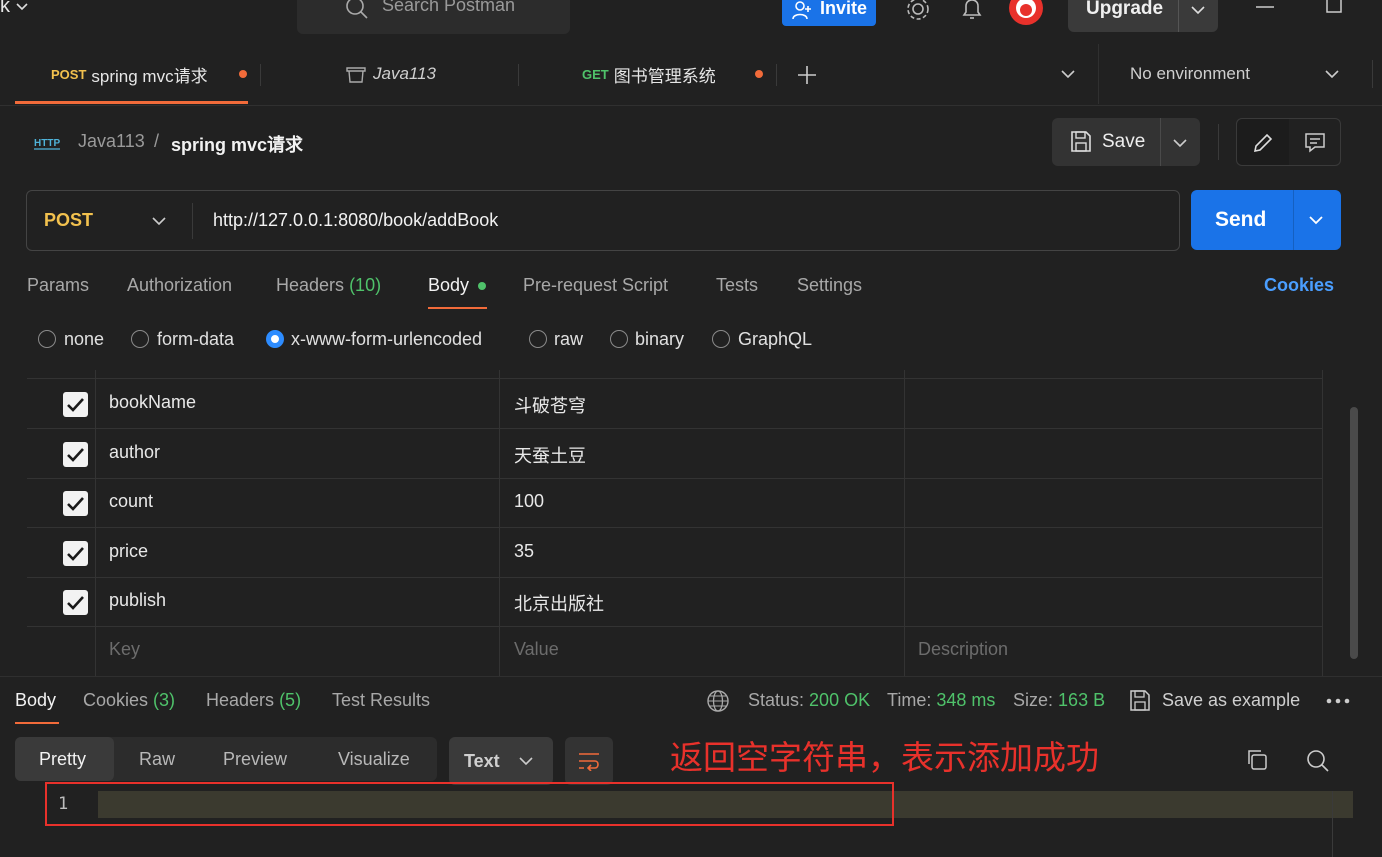 This screenshot has width=1382, height=857. Describe the element at coordinates (111, 141) in the screenshot. I see `breadcrumb-collection: Java113` at that location.